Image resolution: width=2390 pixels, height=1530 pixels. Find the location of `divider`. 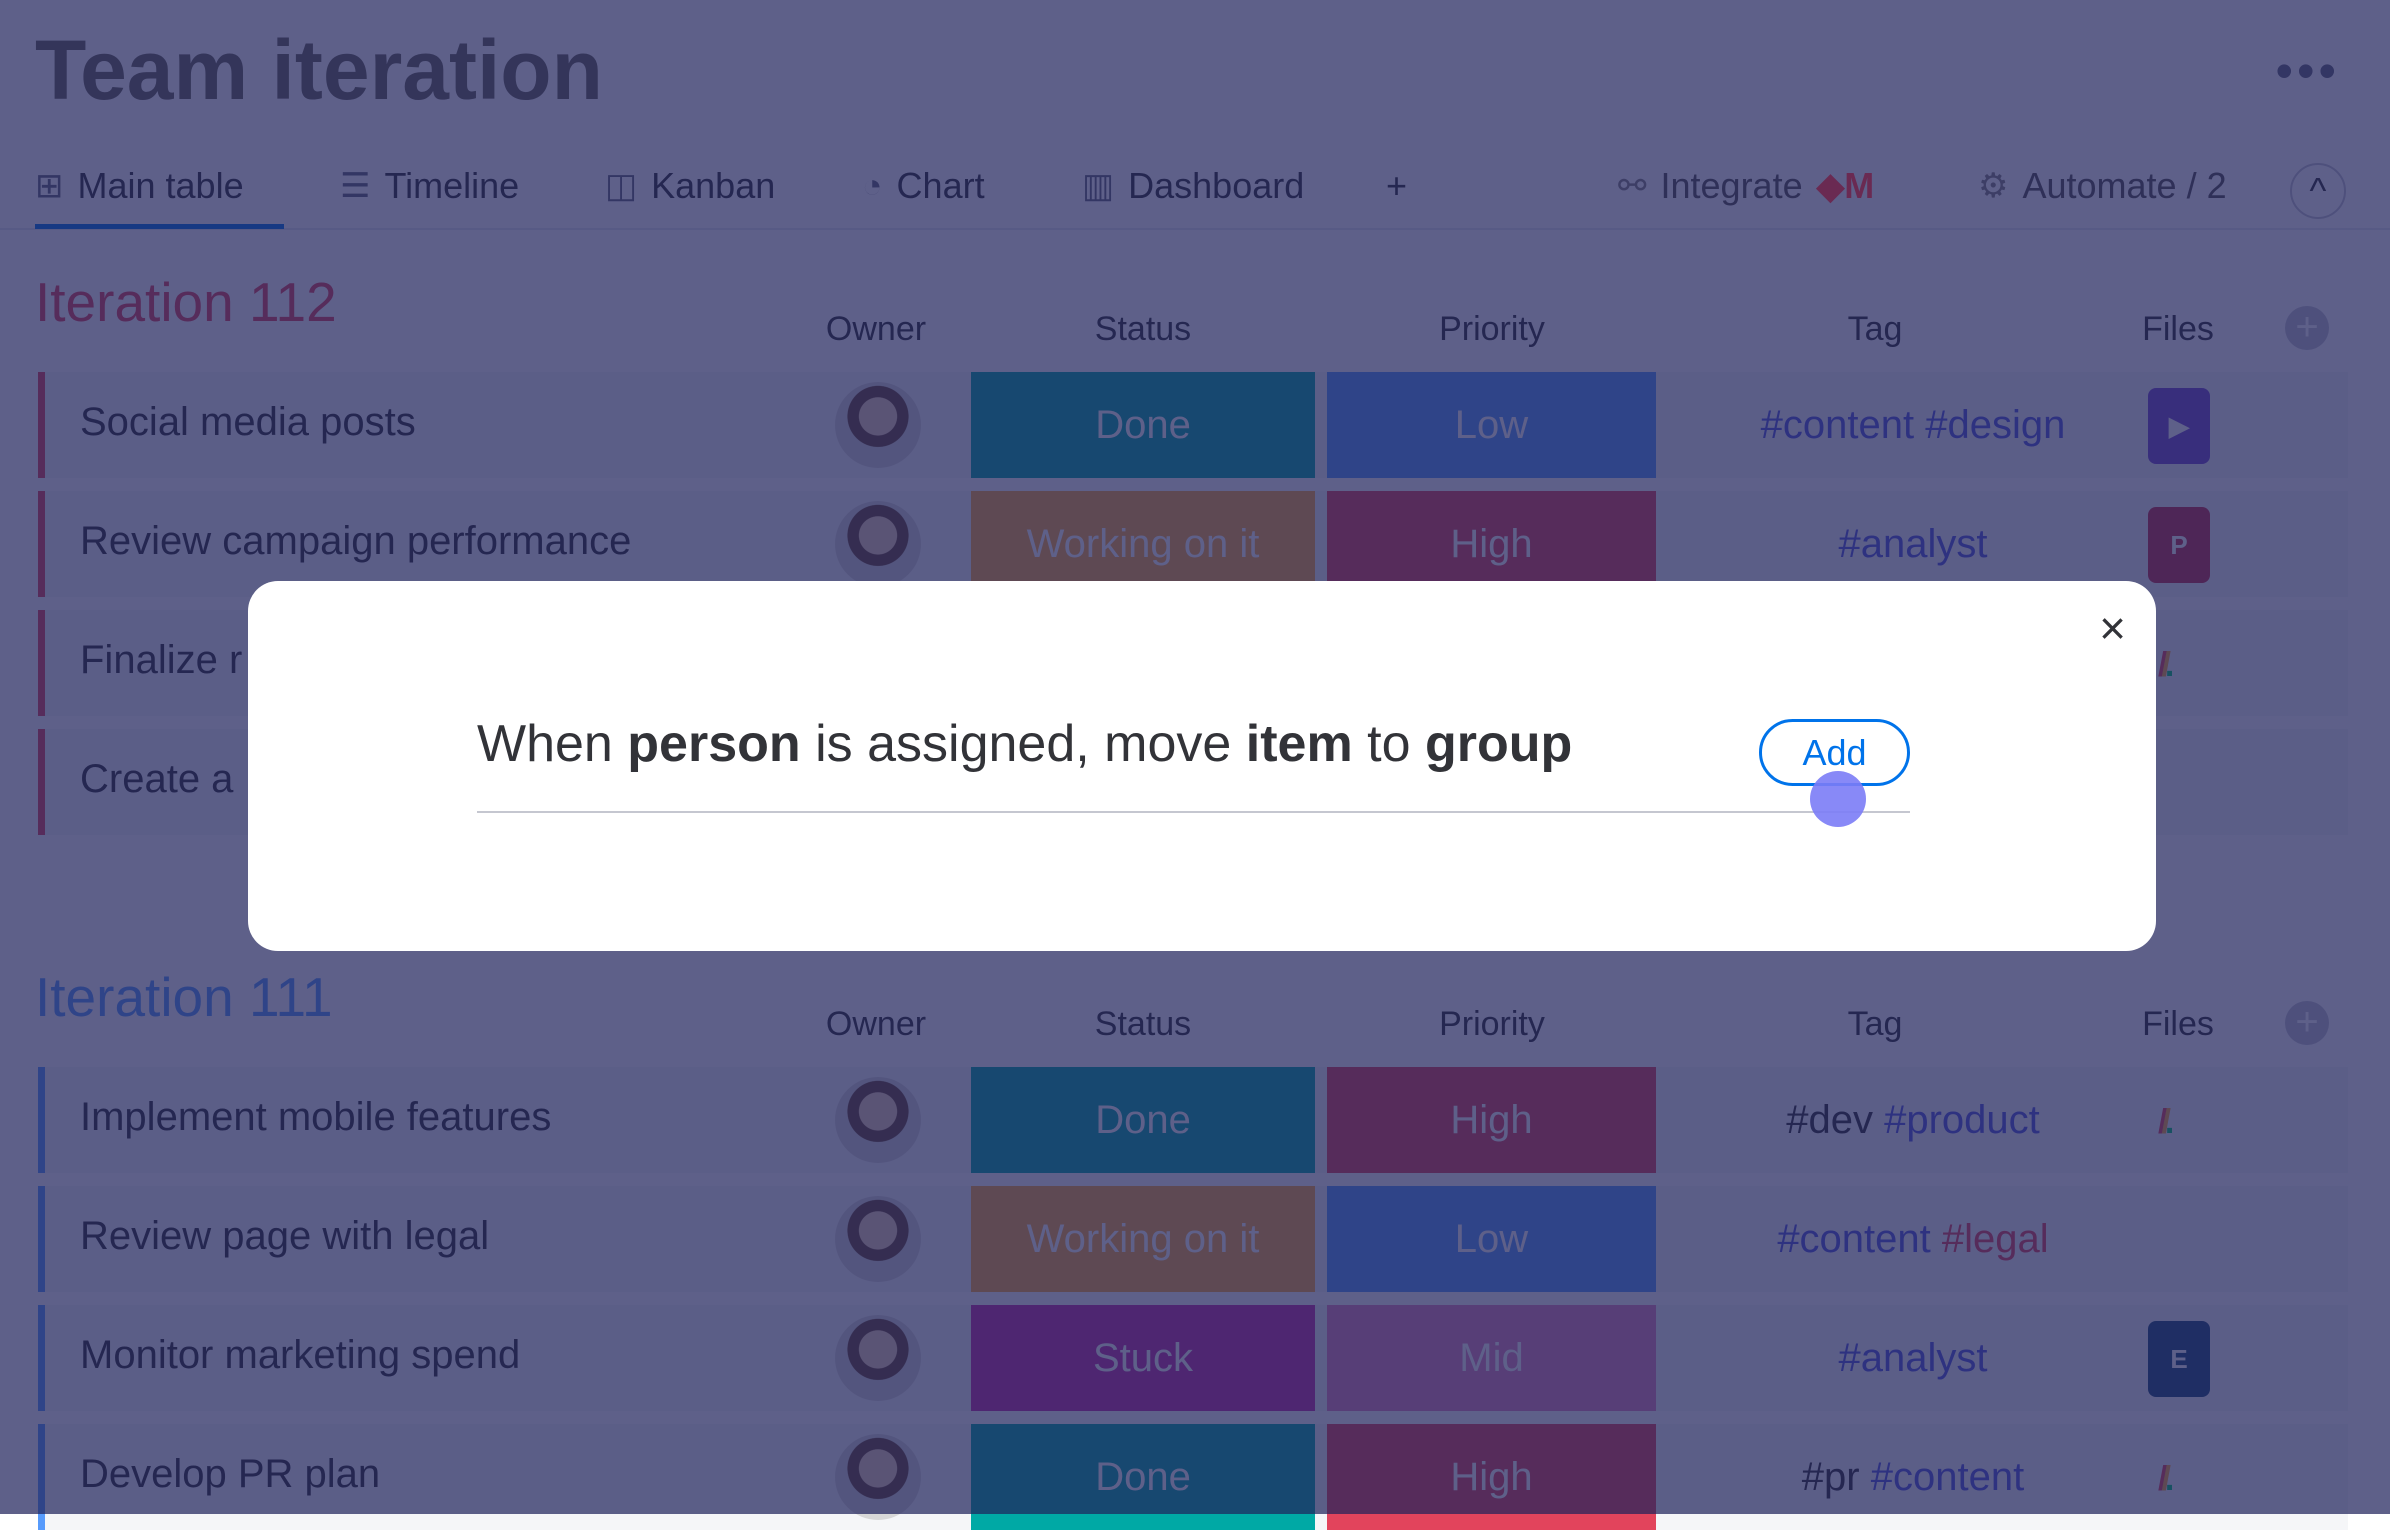

divider is located at coordinates (1193, 812).